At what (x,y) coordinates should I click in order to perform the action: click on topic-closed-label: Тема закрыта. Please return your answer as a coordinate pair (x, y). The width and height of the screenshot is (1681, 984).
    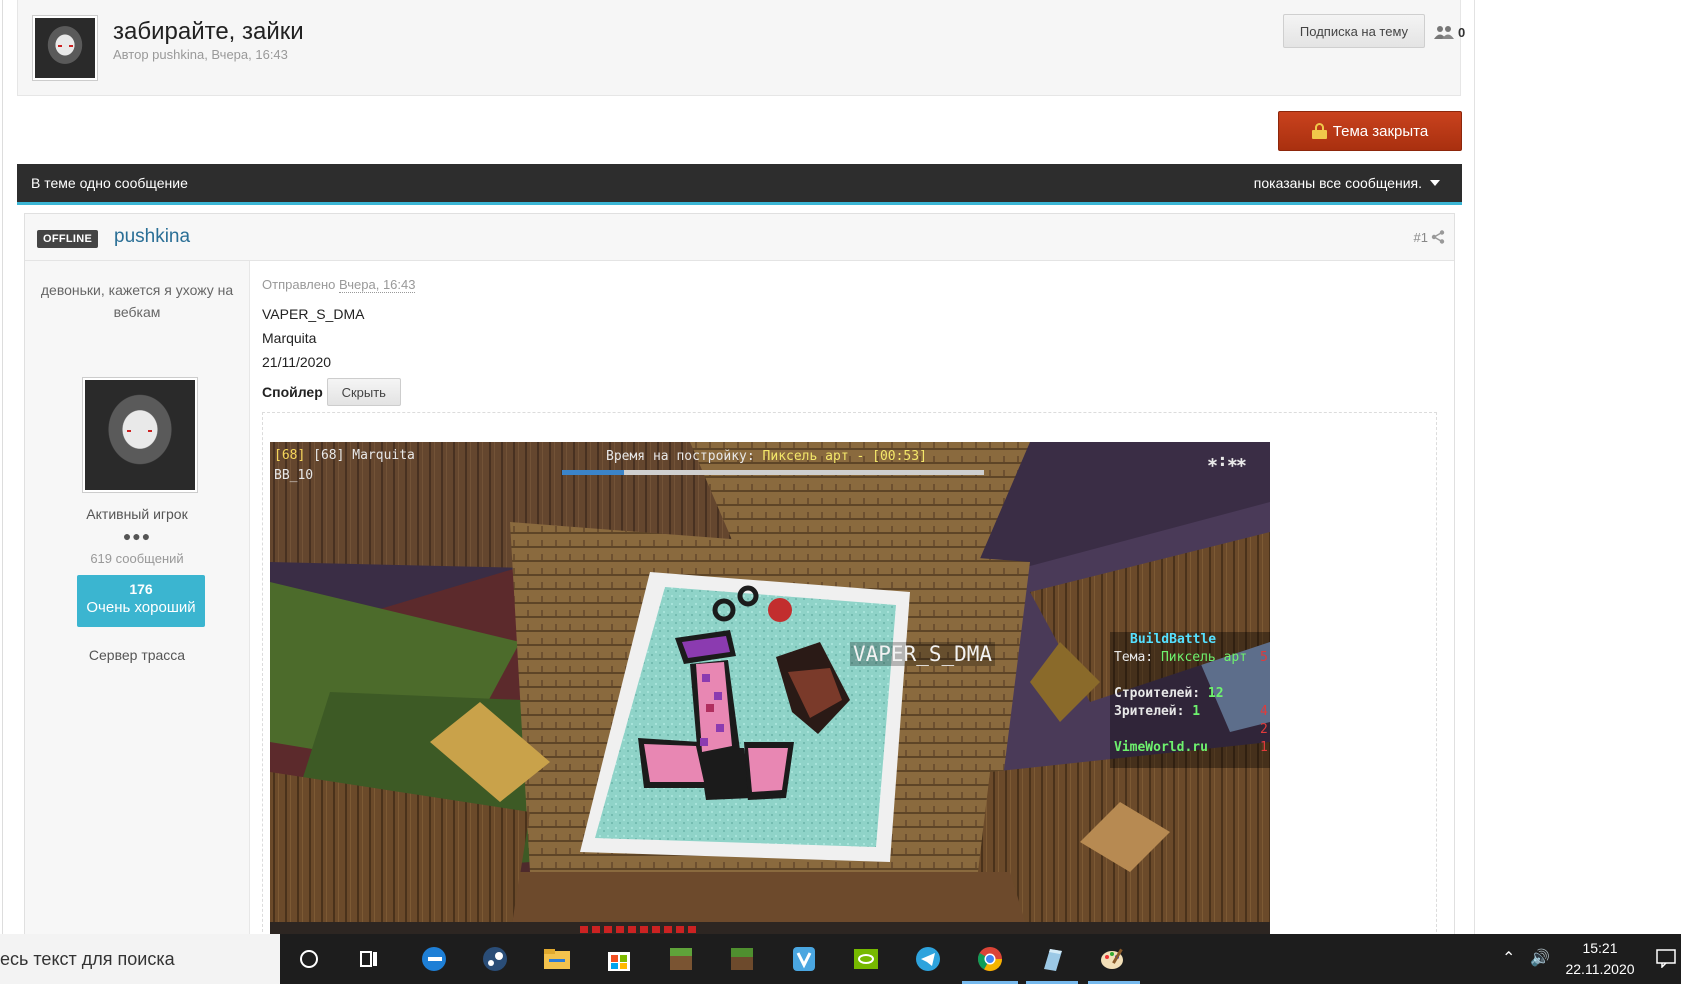
    Looking at the image, I should click on (1380, 131).